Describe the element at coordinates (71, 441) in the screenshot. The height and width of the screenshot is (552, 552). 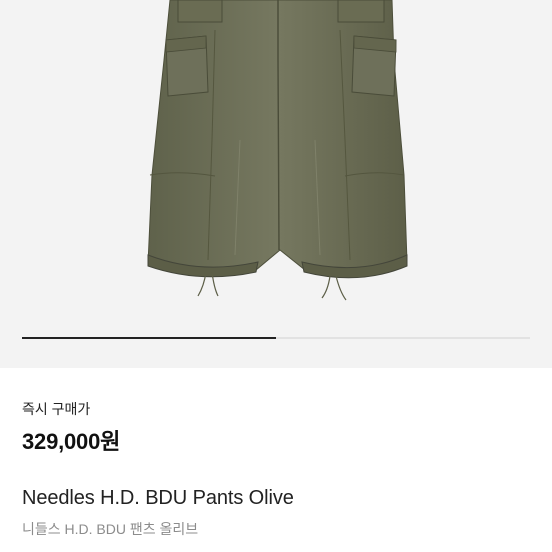
I see `price: 329,000원` at that location.